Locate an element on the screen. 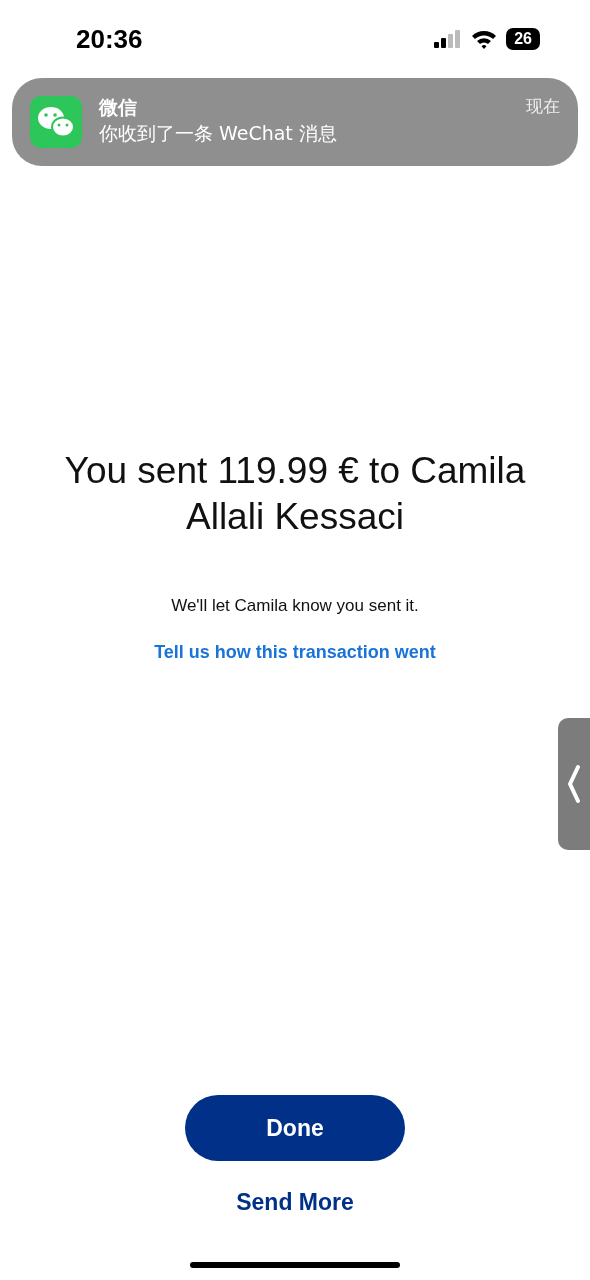 Image resolution: width=590 pixels, height=1280 pixels. notification-time: 现在 is located at coordinates (543, 106).